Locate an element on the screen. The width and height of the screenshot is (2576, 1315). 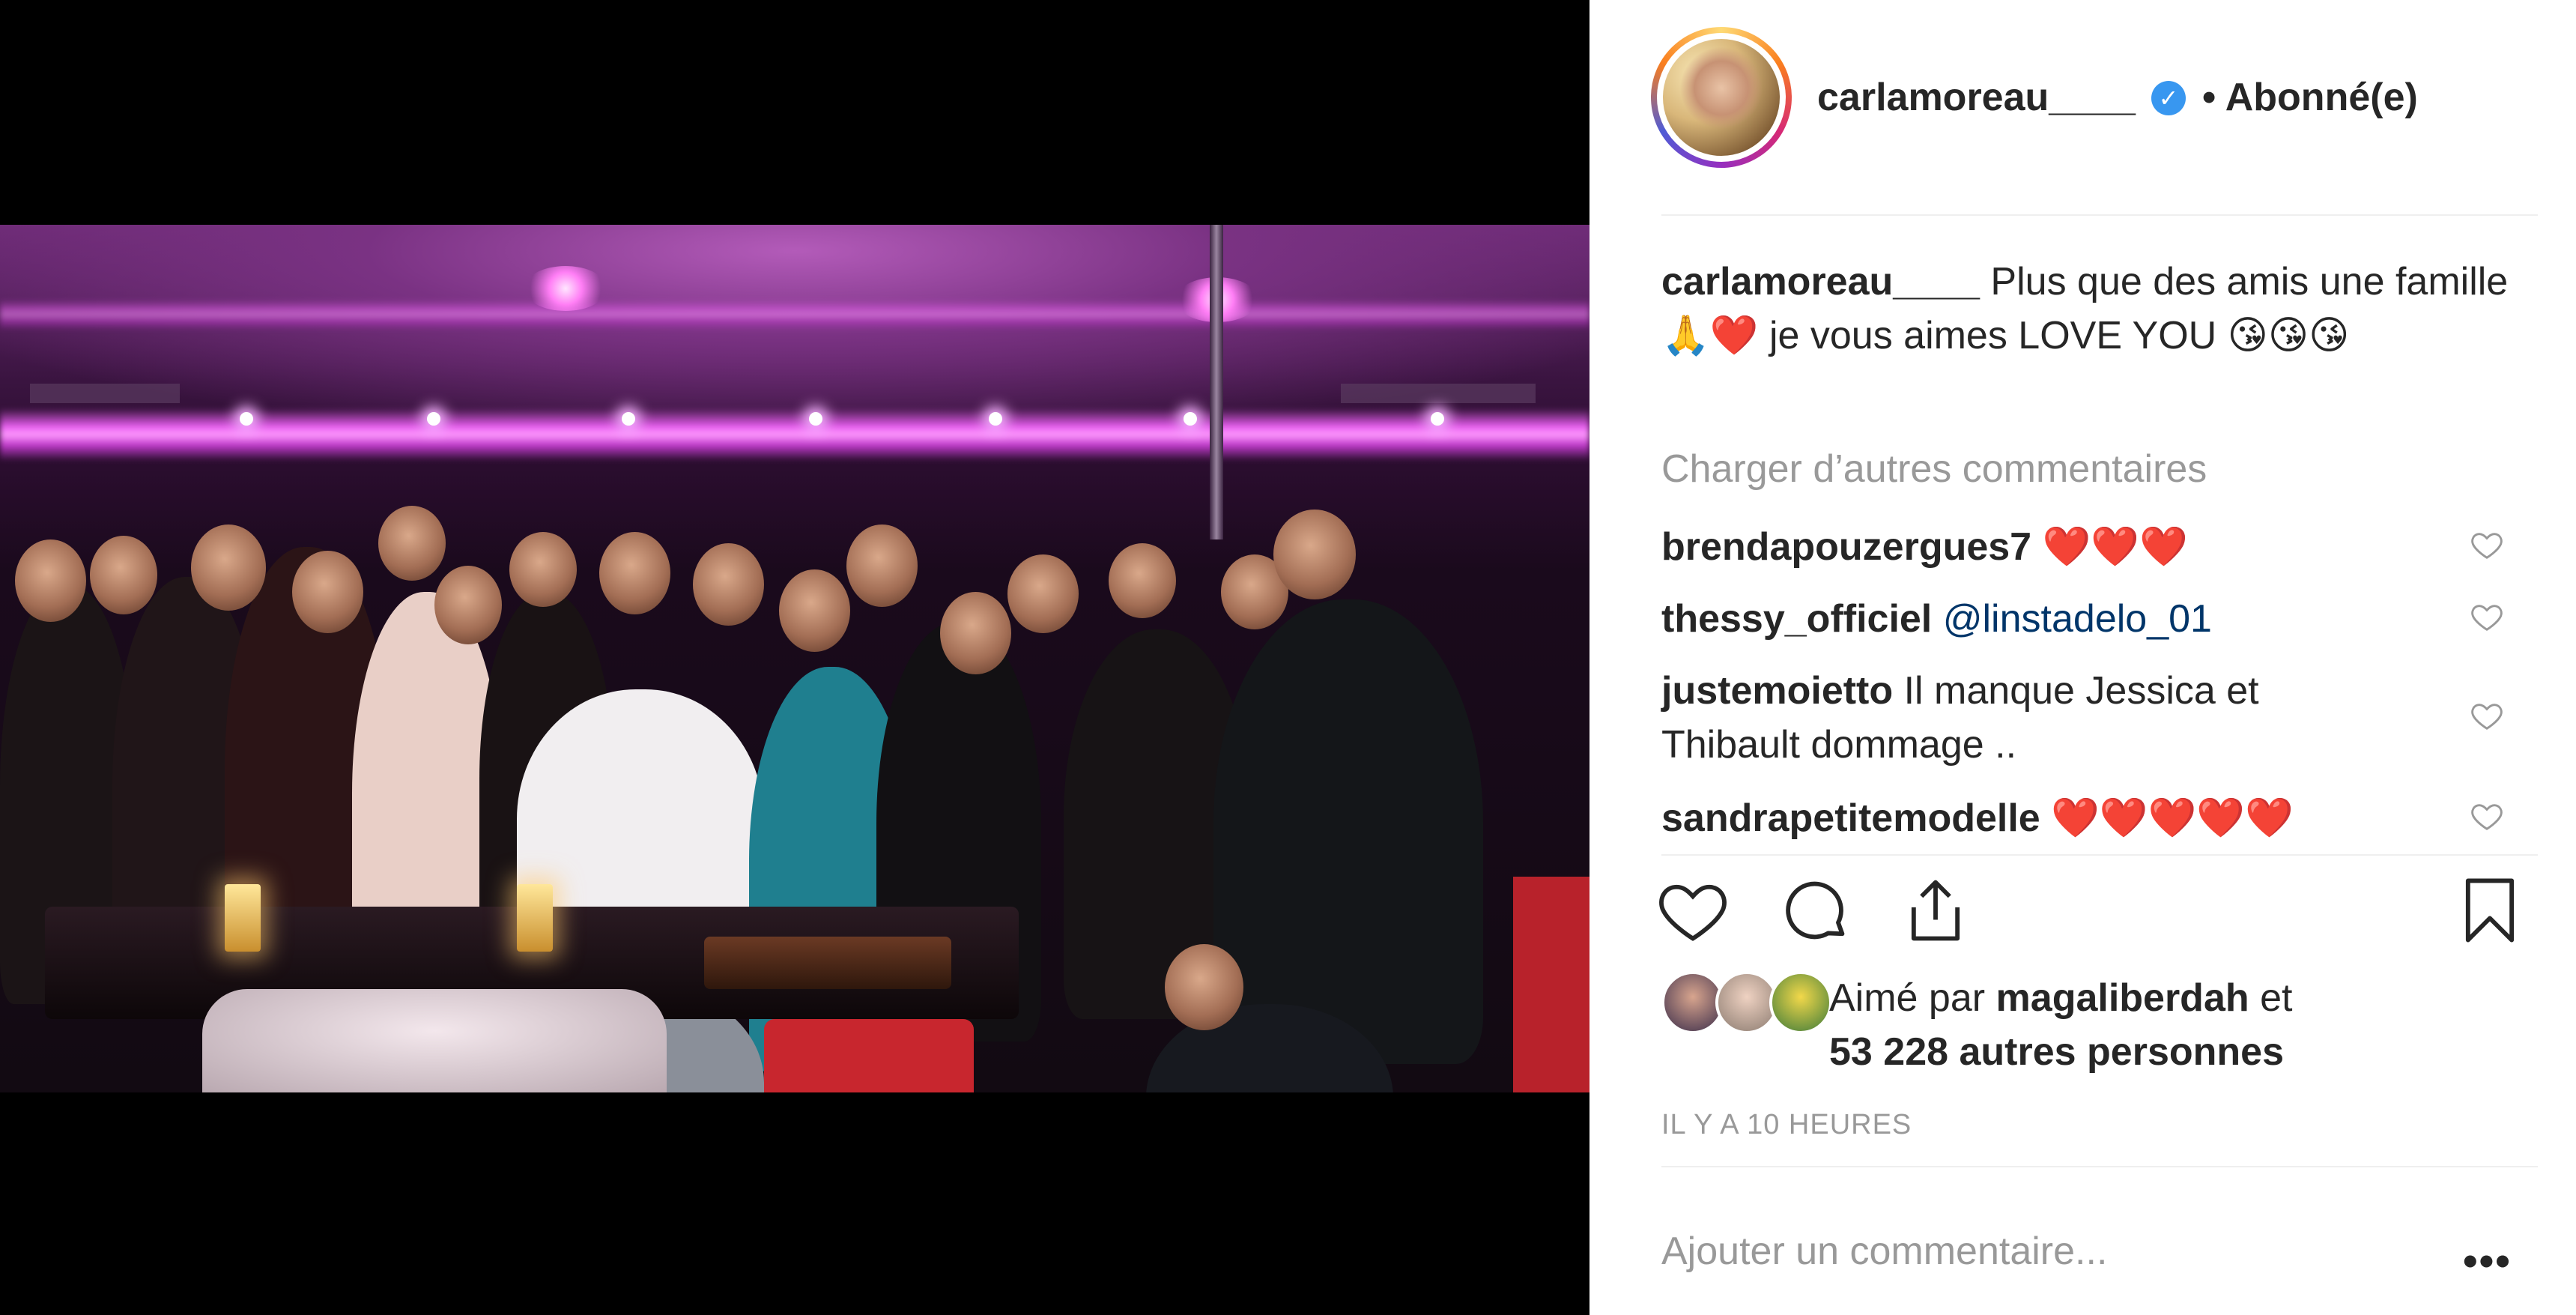
comment-username: brendapouzergues7 is located at coordinates (1846, 547).